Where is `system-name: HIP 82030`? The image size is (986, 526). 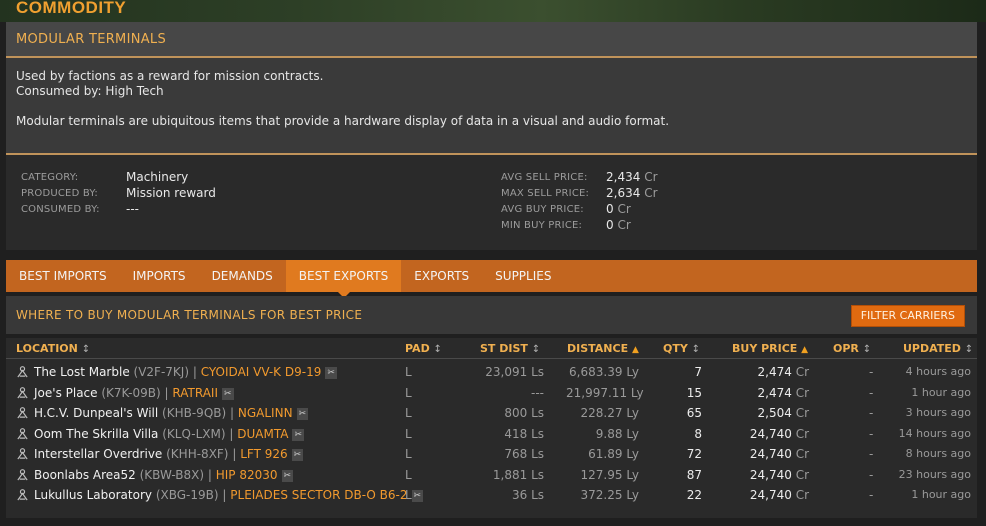 system-name: HIP 82030 is located at coordinates (247, 475).